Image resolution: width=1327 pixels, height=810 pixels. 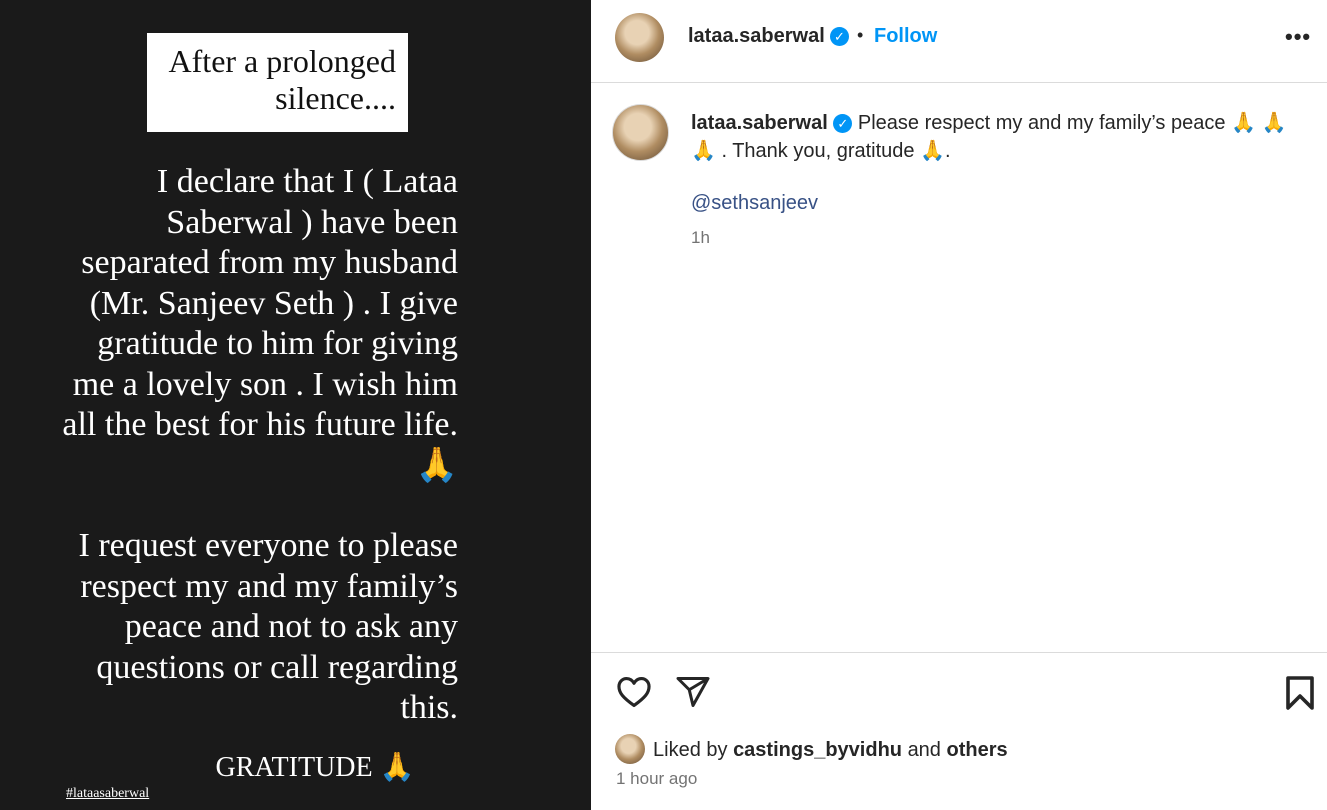 What do you see at coordinates (1298, 37) in the screenshot?
I see `more-options-icon: •••` at bounding box center [1298, 37].